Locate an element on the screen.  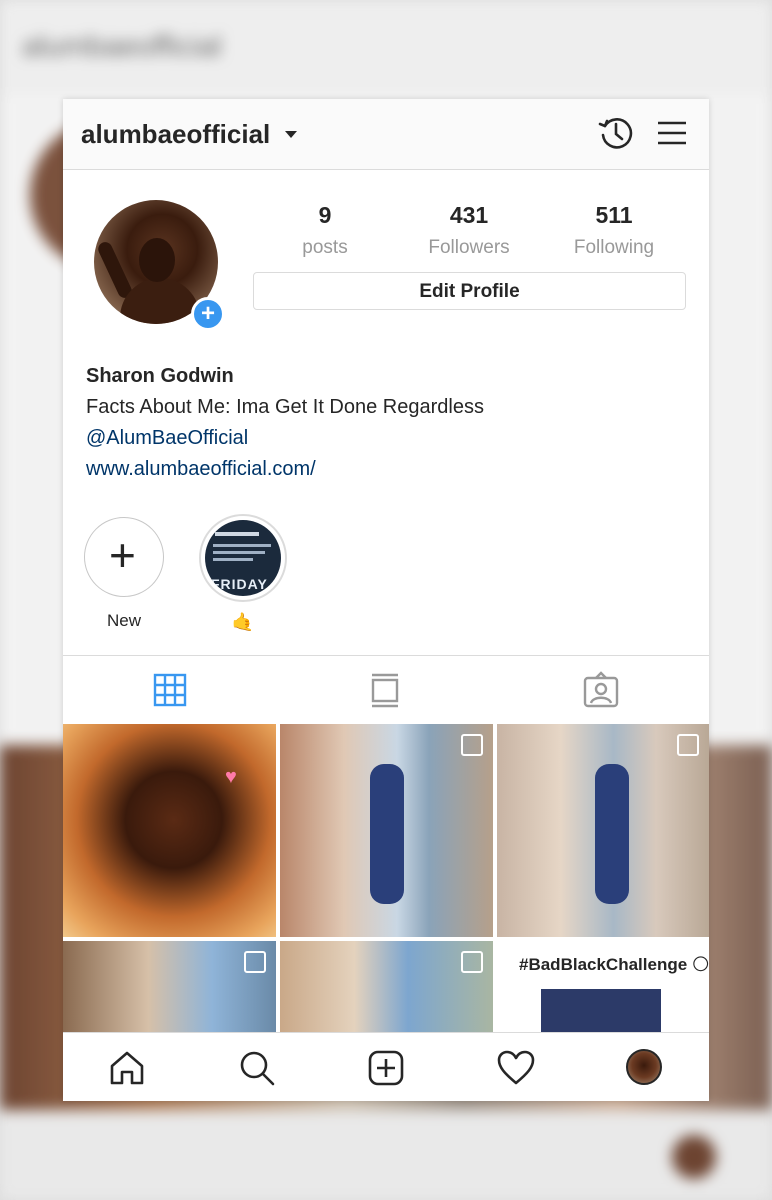
website-link: www.alumbaeofficial.com/ is located at coordinates (285, 469).